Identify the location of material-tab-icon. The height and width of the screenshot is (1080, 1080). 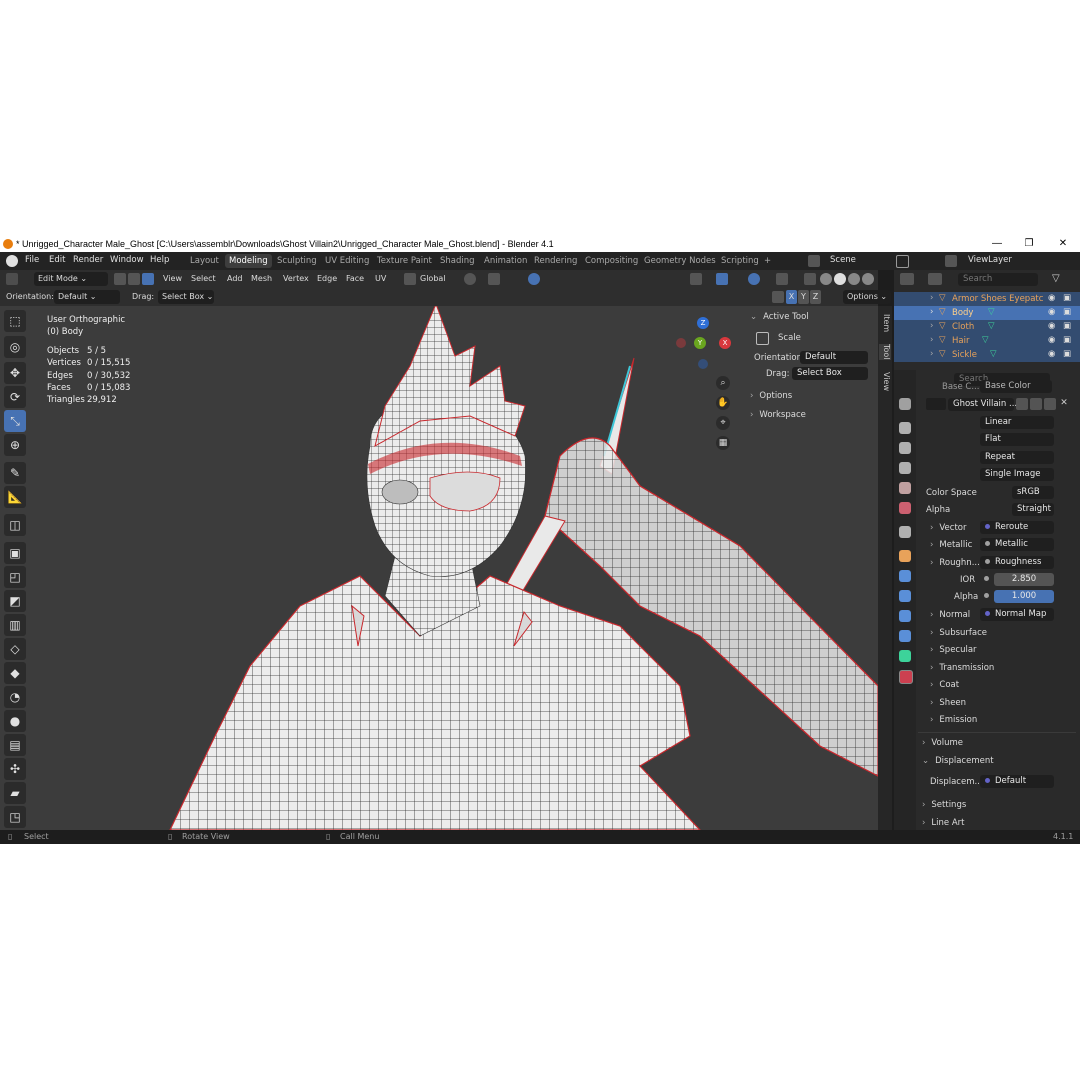
(906, 677).